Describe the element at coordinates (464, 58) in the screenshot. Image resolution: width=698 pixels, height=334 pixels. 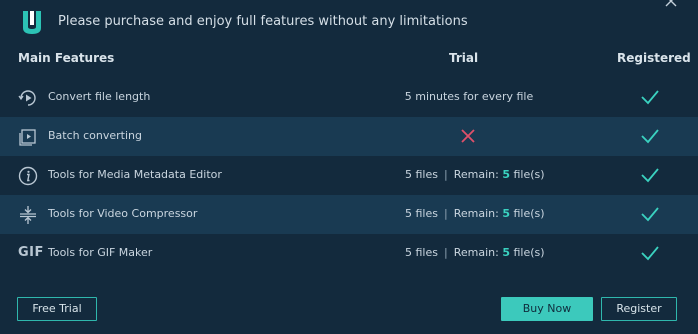
I see `column-header-trial: Trial` at that location.